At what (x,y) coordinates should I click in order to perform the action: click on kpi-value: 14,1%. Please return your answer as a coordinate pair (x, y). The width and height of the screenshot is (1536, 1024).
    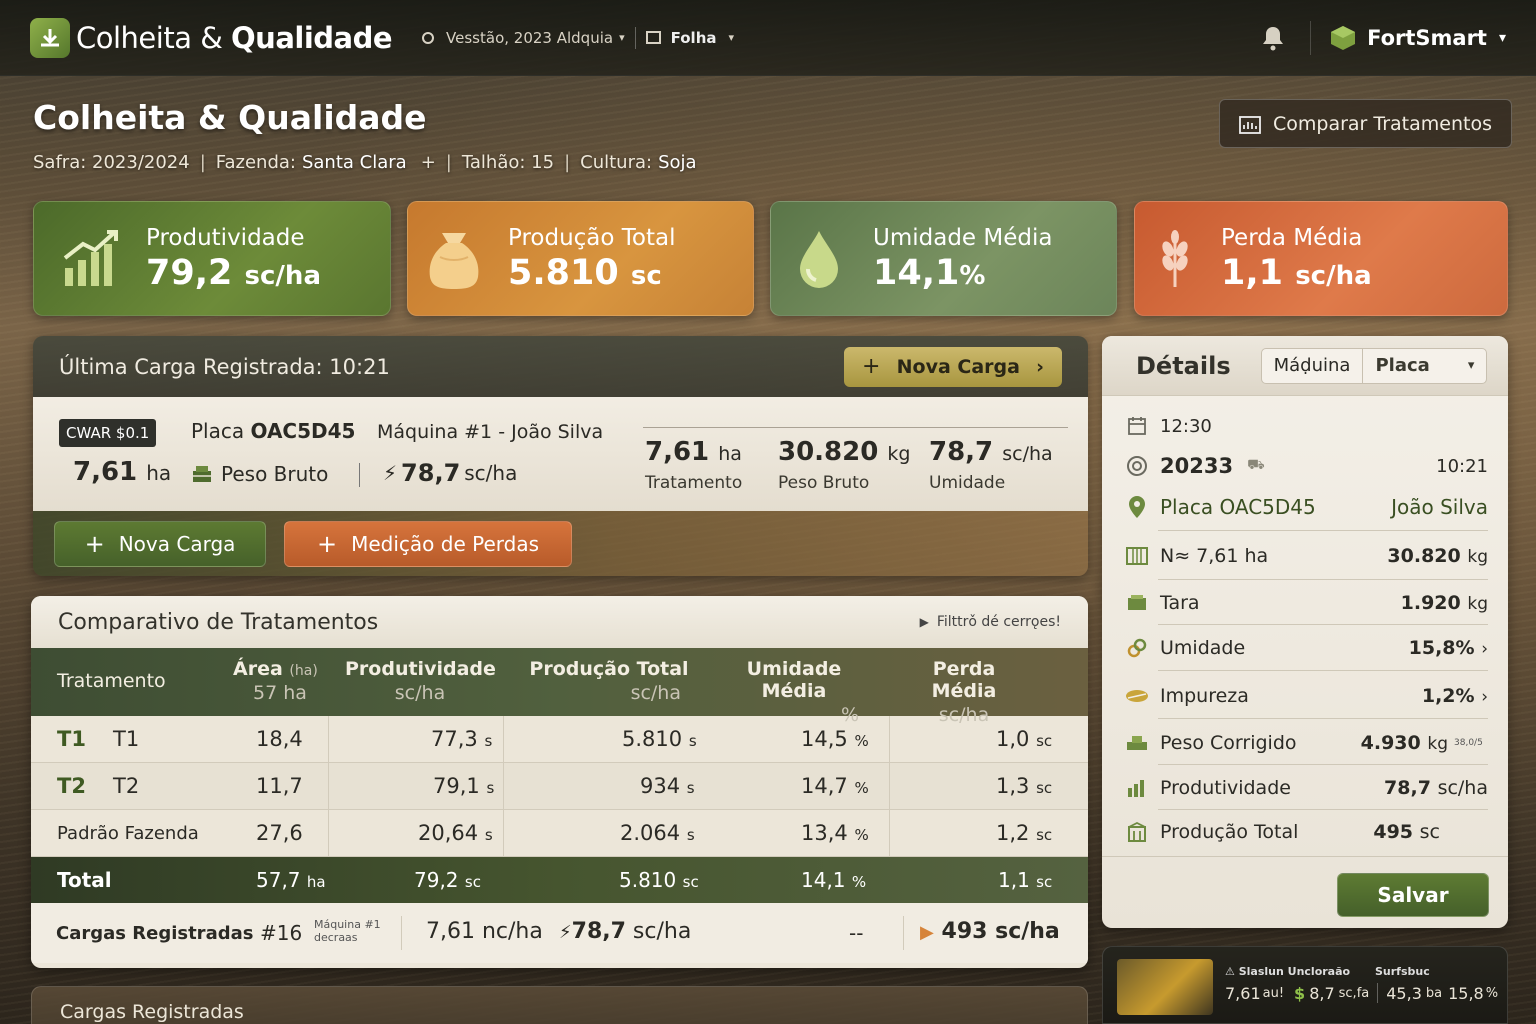
    Looking at the image, I should click on (929, 272).